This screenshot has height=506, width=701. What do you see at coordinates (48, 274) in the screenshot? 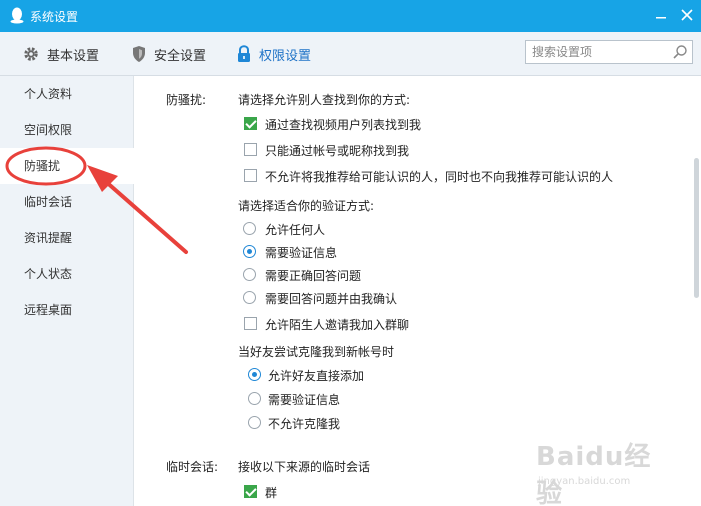
I see `sidebar-item-label: 个人状态` at bounding box center [48, 274].